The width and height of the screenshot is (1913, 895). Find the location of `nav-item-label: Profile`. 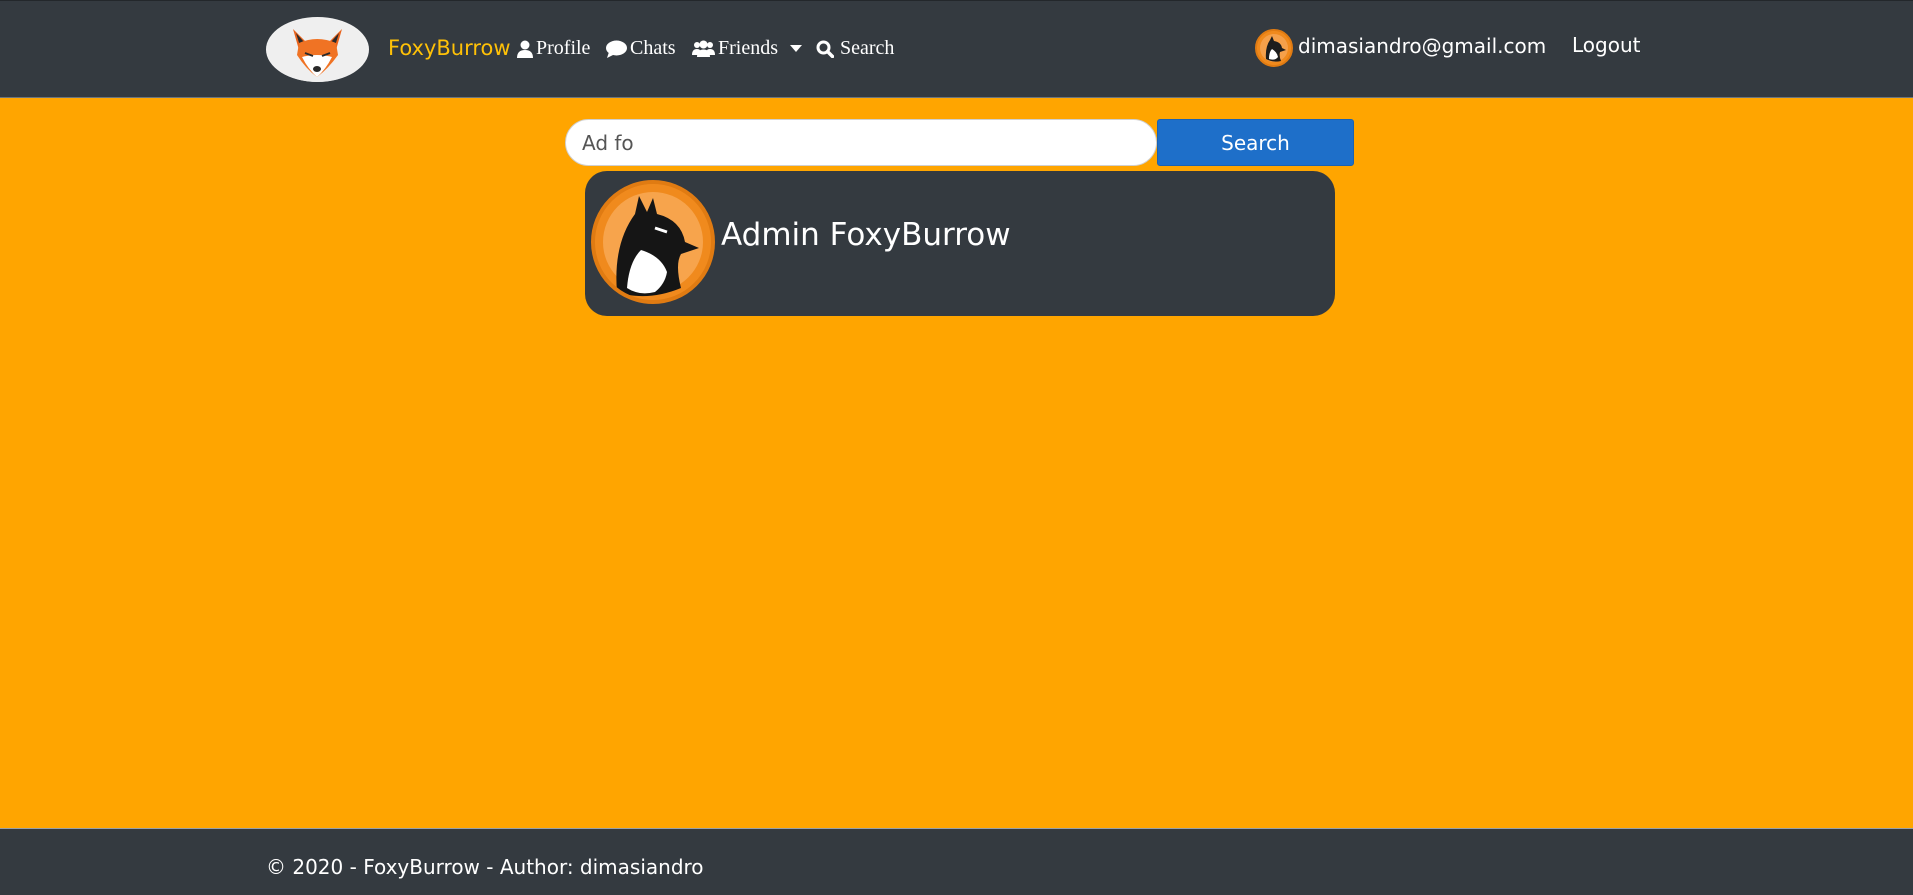

nav-item-label: Profile is located at coordinates (563, 48).